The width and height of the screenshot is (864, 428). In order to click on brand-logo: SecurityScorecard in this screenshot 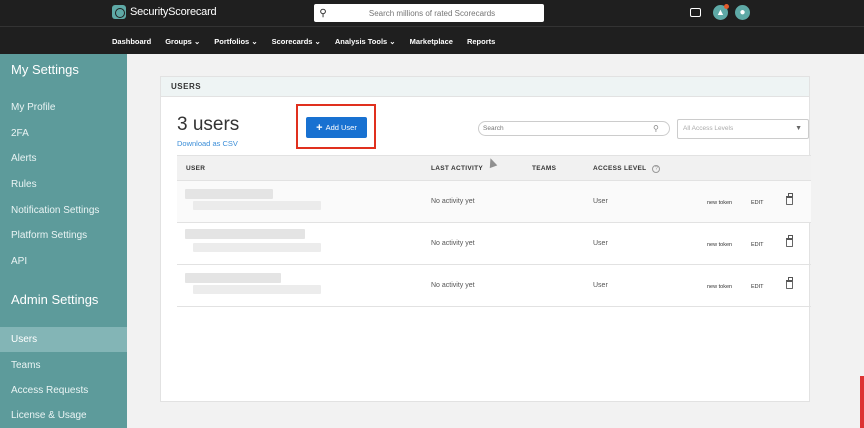, I will do `click(164, 12)`.